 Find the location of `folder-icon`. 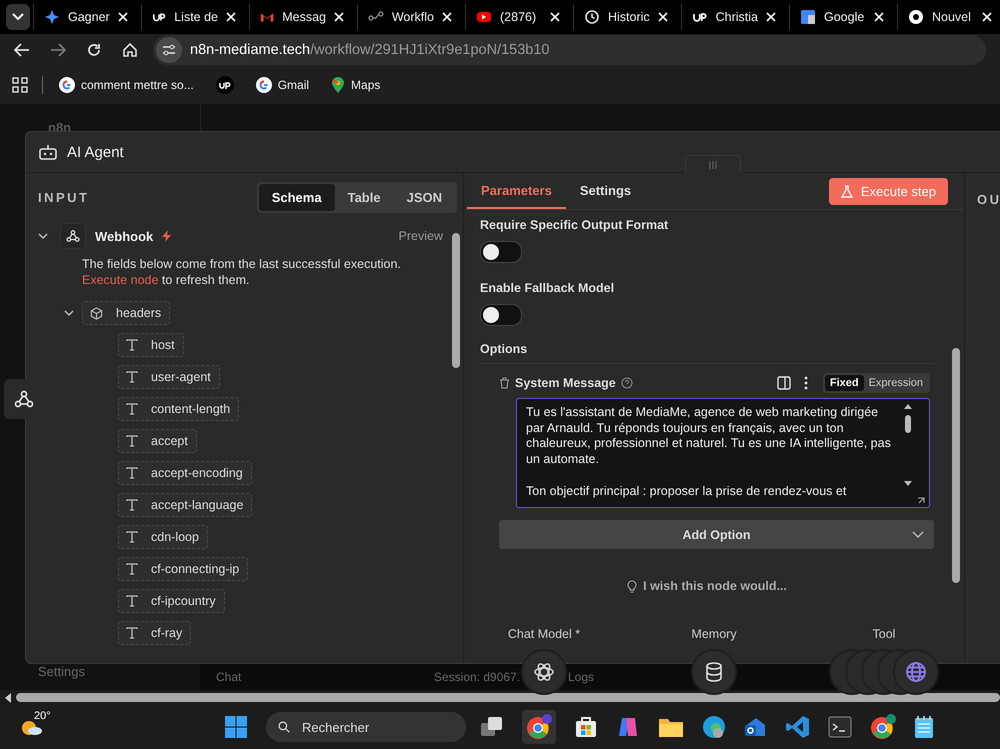

folder-icon is located at coordinates (671, 727).